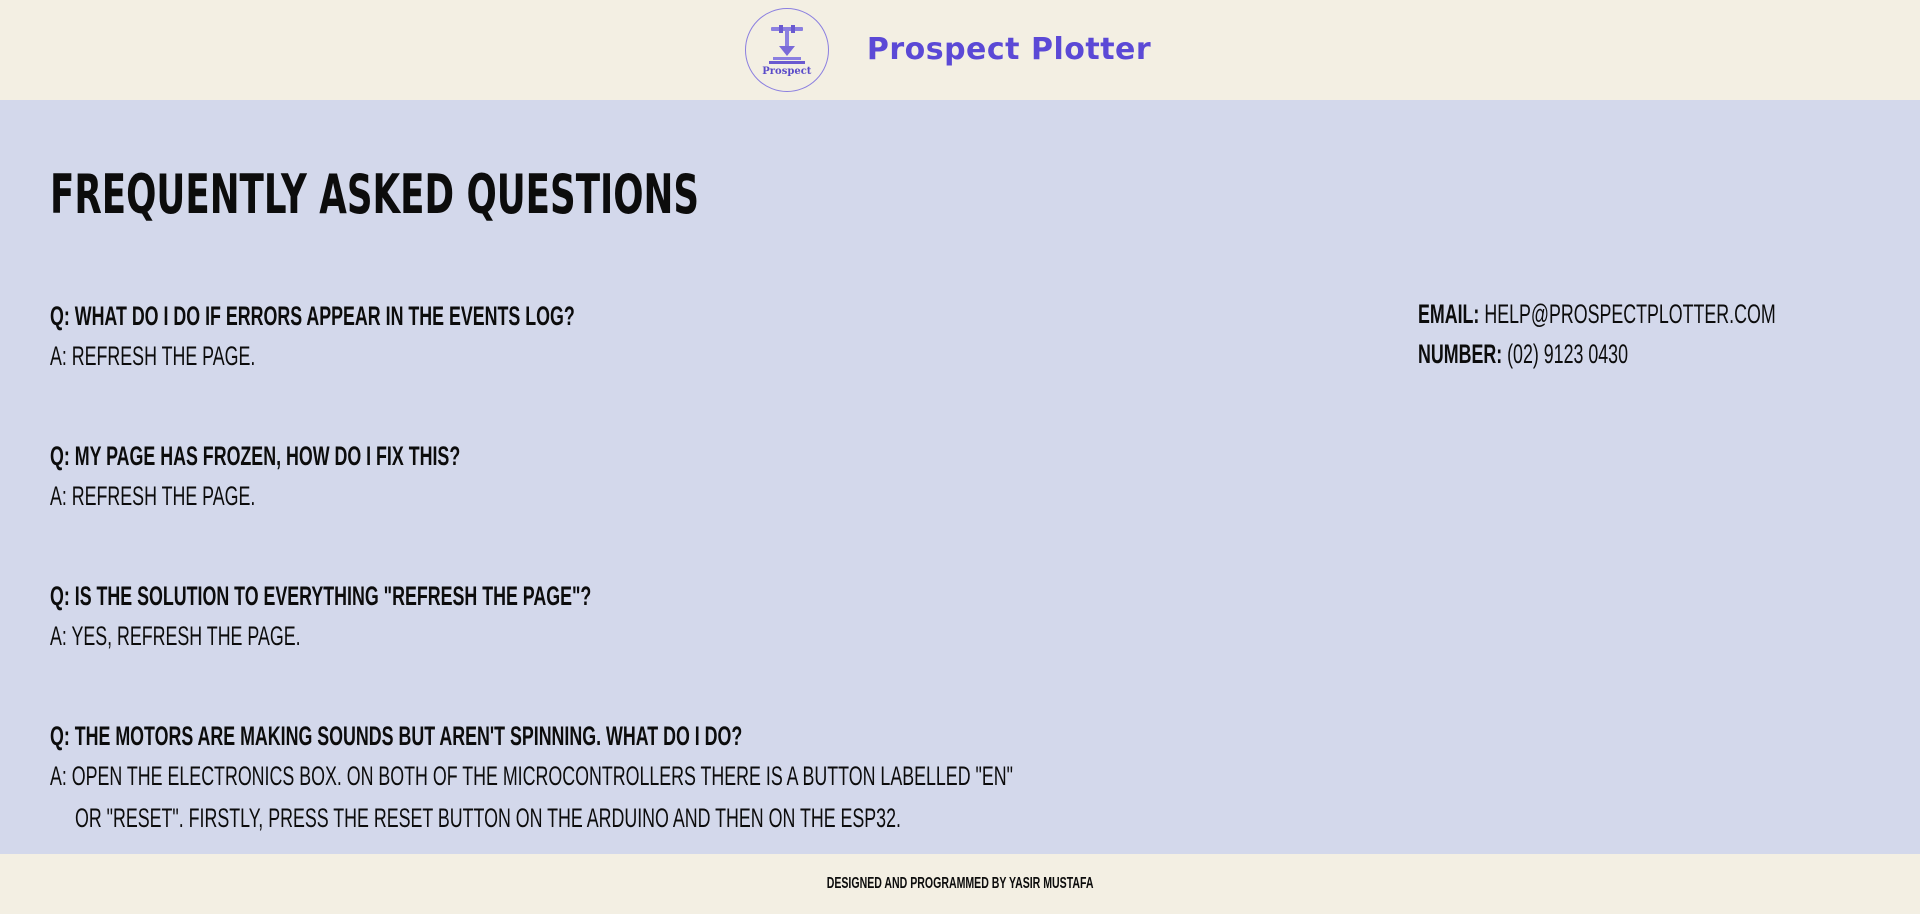 This screenshot has width=1920, height=914. I want to click on site-logo: Prospect, so click(786, 50).